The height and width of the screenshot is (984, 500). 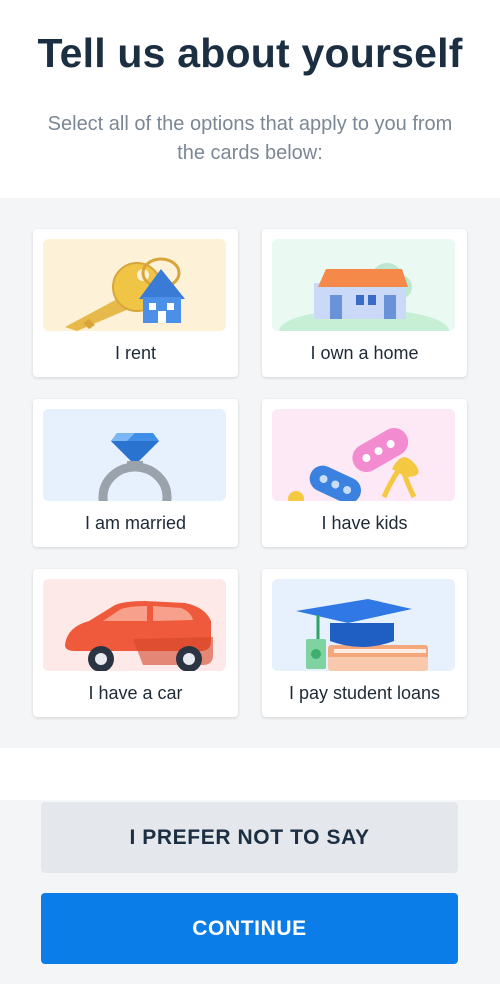 What do you see at coordinates (135, 693) in the screenshot?
I see `option-label: I have a car` at bounding box center [135, 693].